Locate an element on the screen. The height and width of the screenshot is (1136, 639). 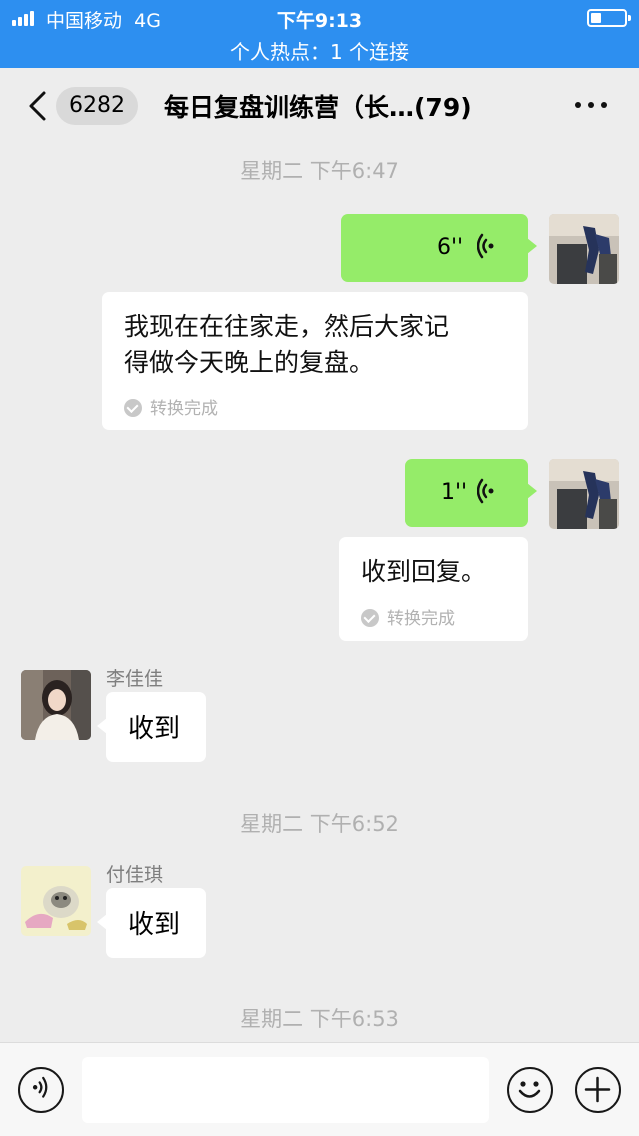
input-bar is located at coordinates (319, 1089).